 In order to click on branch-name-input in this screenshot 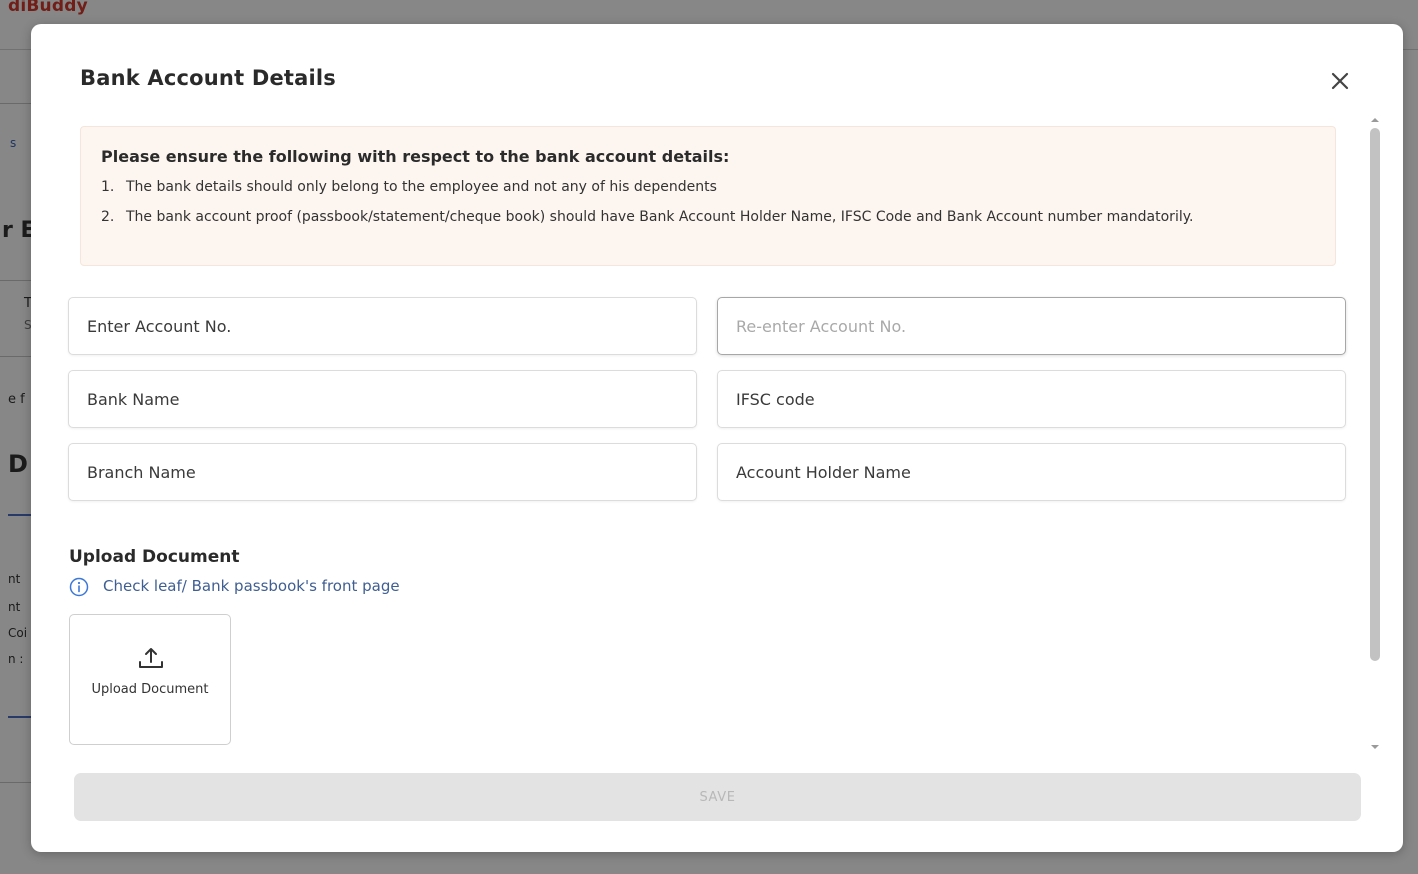, I will do `click(382, 472)`.